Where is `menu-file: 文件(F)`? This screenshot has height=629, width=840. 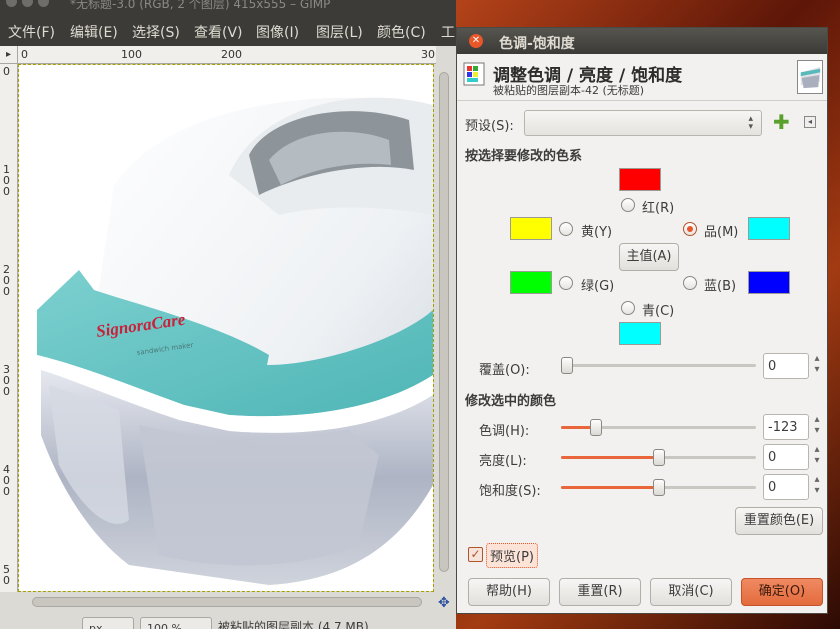
menu-file: 文件(F) is located at coordinates (31, 32).